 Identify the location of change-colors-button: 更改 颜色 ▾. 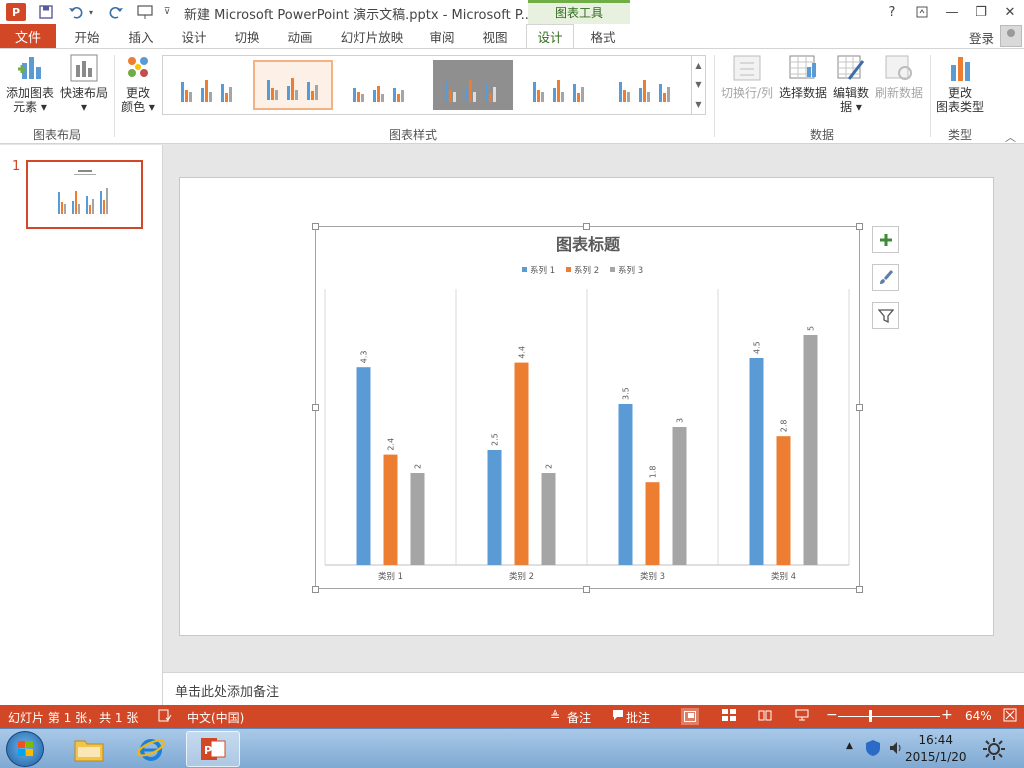
(138, 83).